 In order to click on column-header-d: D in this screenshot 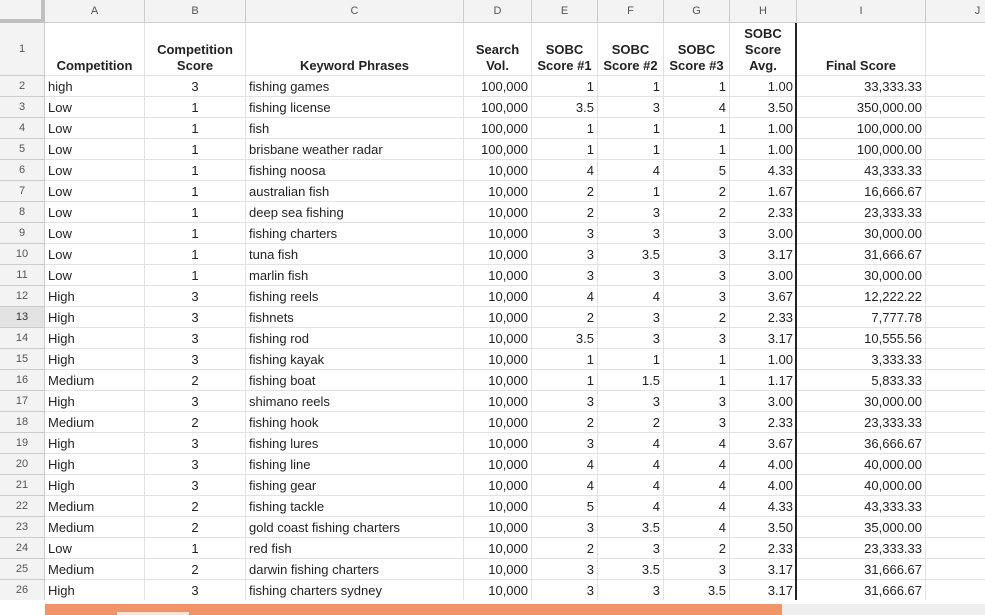, I will do `click(498, 11)`.